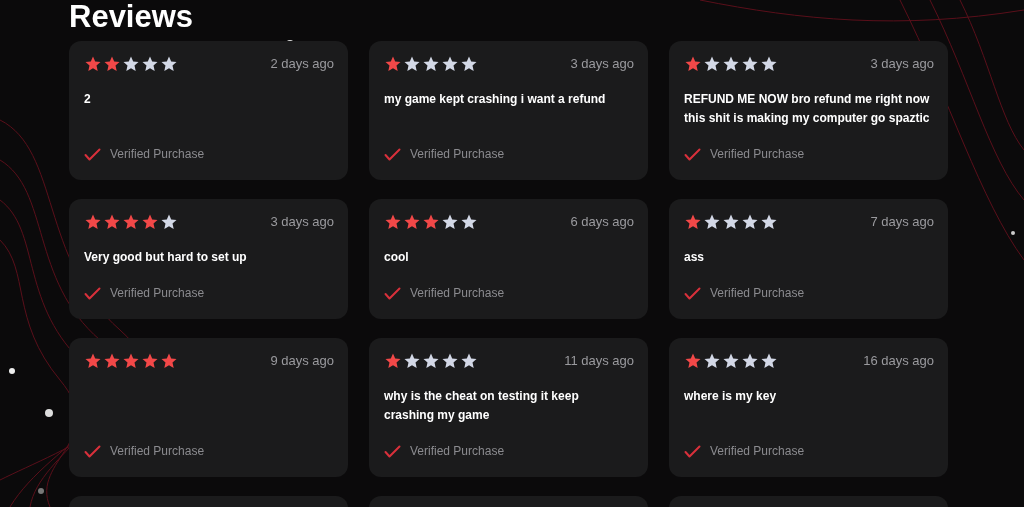  I want to click on review-text: cool, so click(397, 257).